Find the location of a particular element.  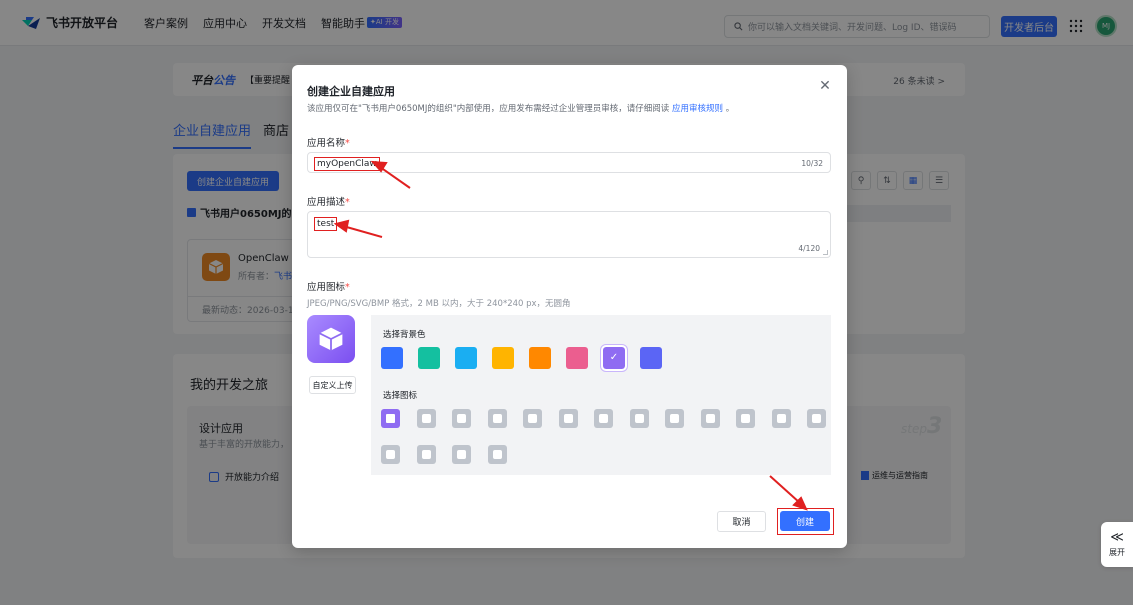

globe-icon is located at coordinates (497, 454).